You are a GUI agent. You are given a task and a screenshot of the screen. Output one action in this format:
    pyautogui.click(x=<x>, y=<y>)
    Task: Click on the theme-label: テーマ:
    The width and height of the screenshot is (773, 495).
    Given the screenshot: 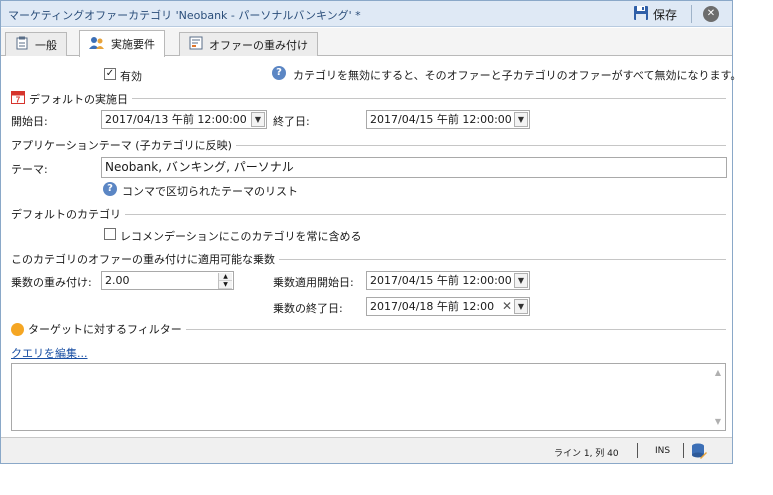 What is the action you would take?
    pyautogui.click(x=29, y=169)
    